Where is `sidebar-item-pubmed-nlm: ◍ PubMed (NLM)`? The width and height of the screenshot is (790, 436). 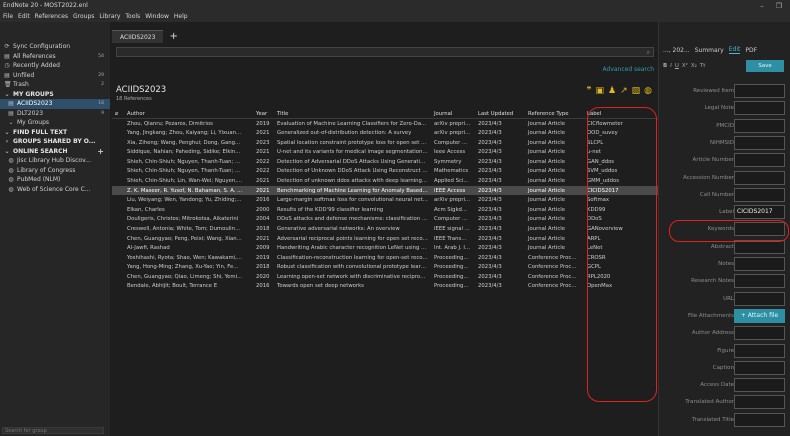
sidebar-item-pubmed-nlm: ◍ PubMed (NLM) is located at coordinates (55, 180).